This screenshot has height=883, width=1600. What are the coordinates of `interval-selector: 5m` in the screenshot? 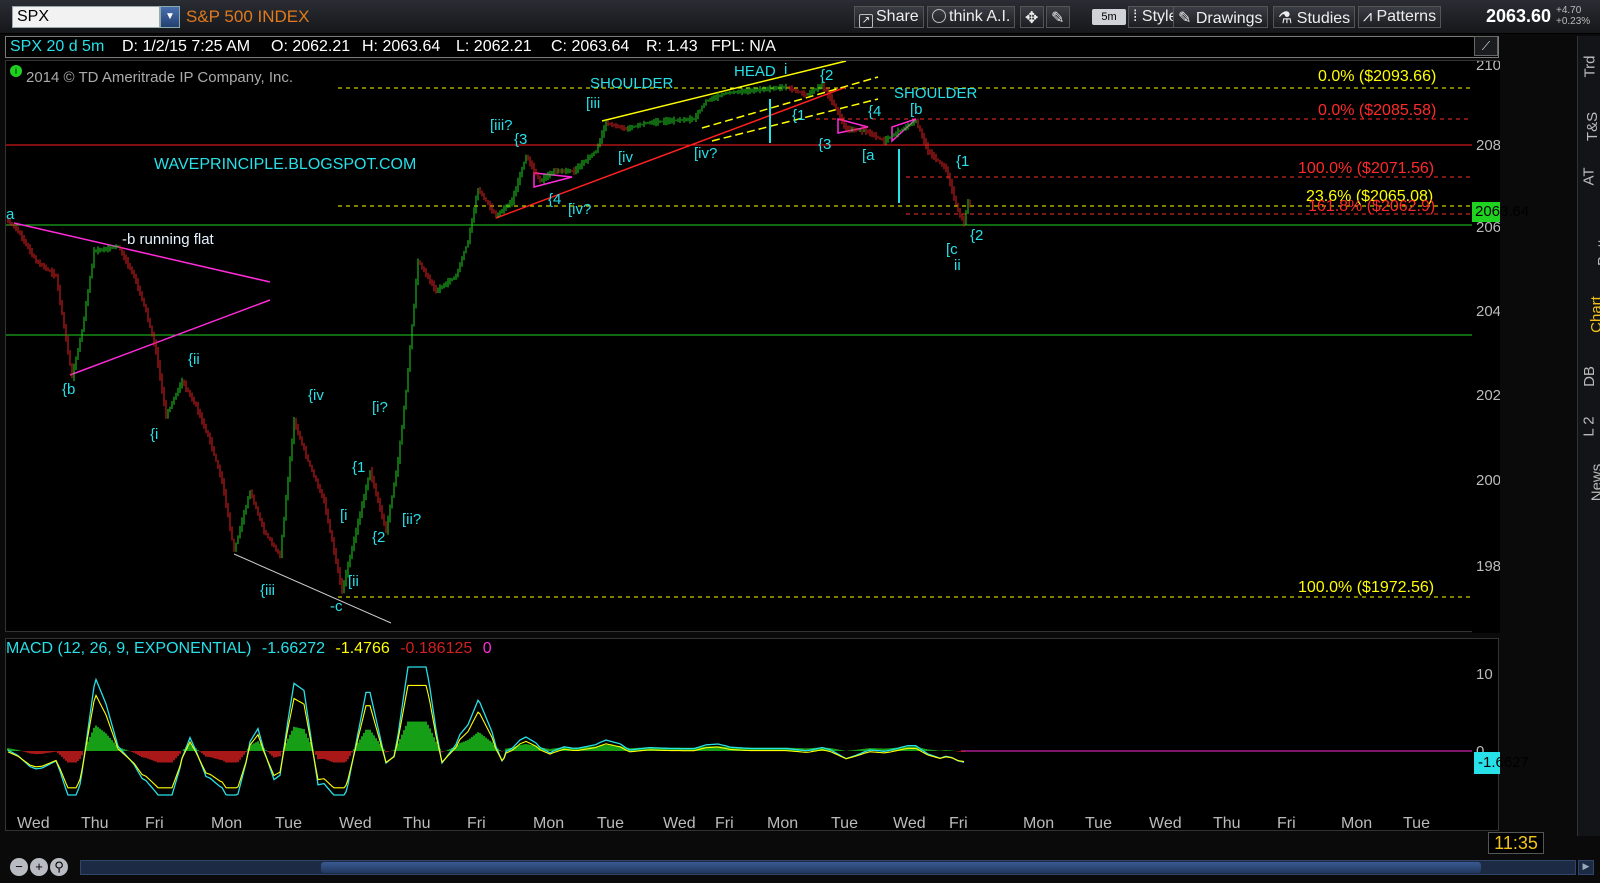 It's located at (1109, 17).